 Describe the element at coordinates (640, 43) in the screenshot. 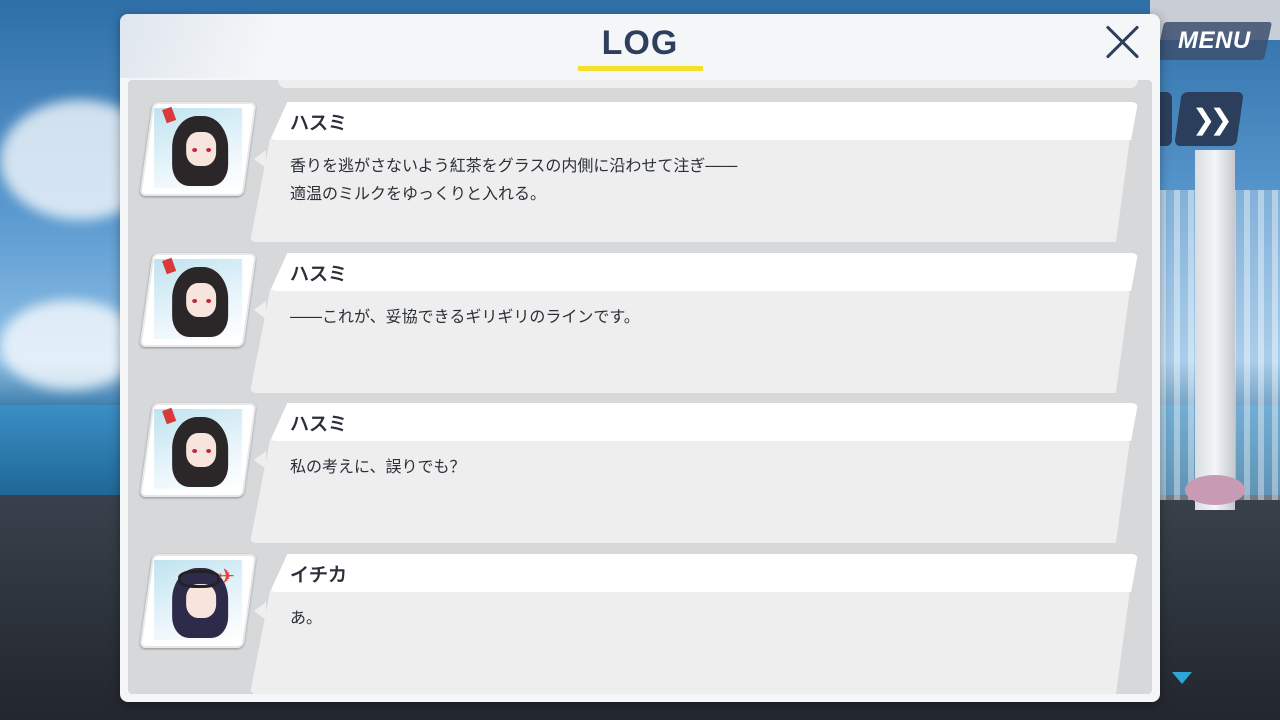

I see `log-title: LOG` at that location.